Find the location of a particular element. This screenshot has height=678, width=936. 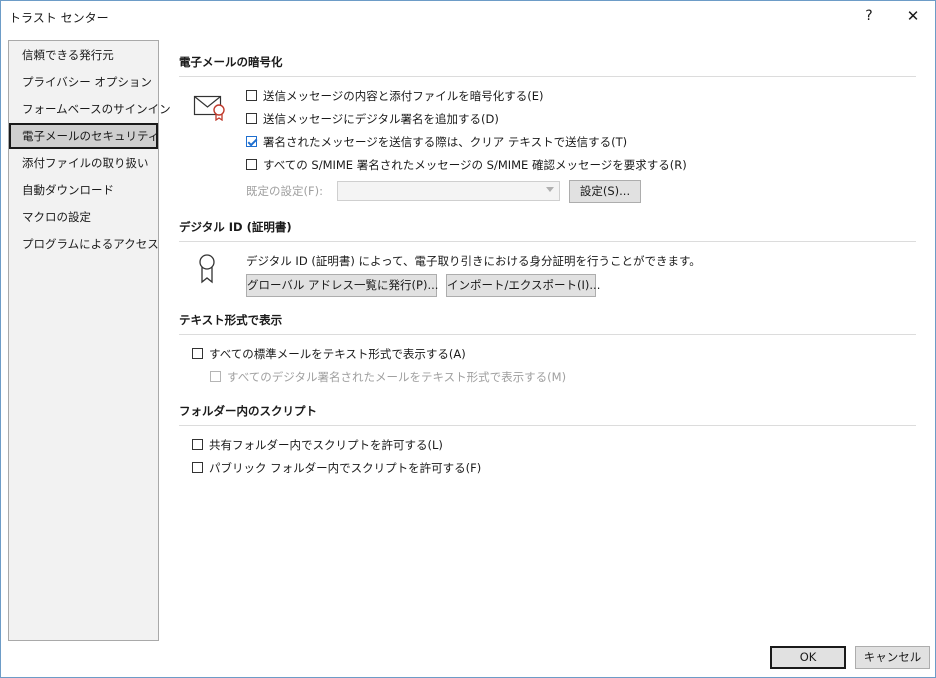

read-all-plain-text-checkbox is located at coordinates (197, 353).